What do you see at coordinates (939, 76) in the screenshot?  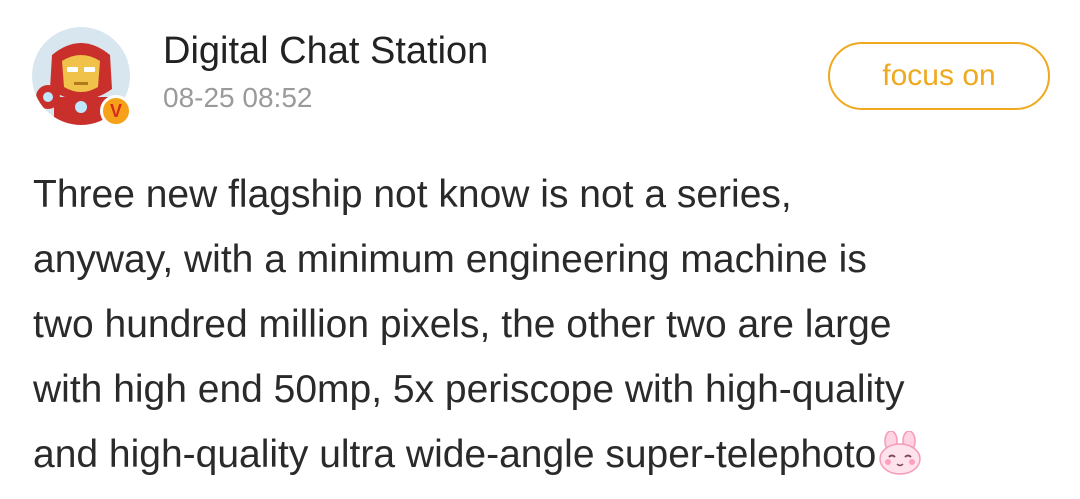 I see `follow-button: focus on` at bounding box center [939, 76].